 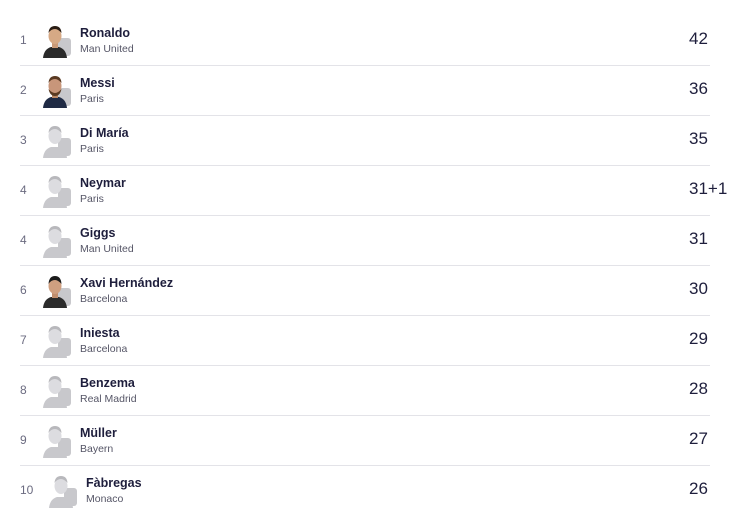 What do you see at coordinates (98, 233) in the screenshot?
I see `player-name: Giggs` at bounding box center [98, 233].